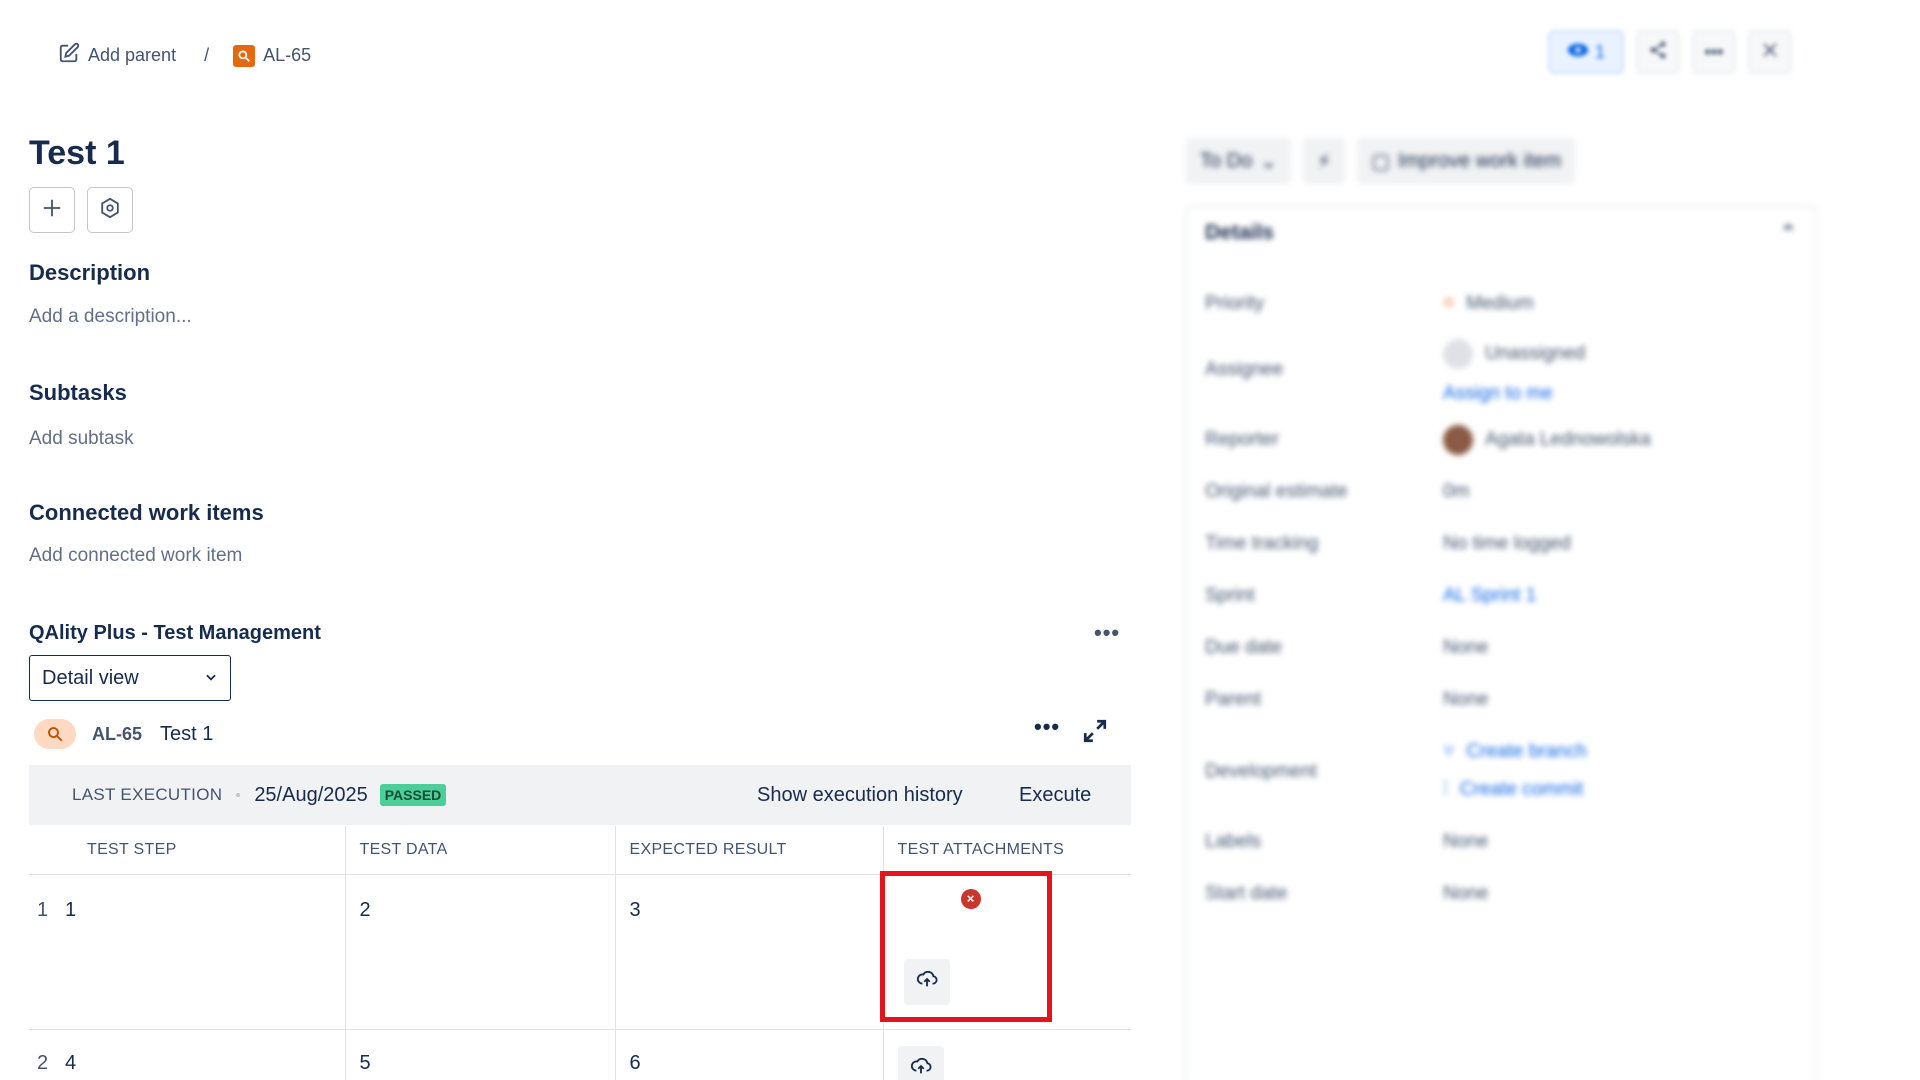 The height and width of the screenshot is (1080, 1920). Describe the element at coordinates (43, 1062) in the screenshot. I see `row-index: 2` at that location.